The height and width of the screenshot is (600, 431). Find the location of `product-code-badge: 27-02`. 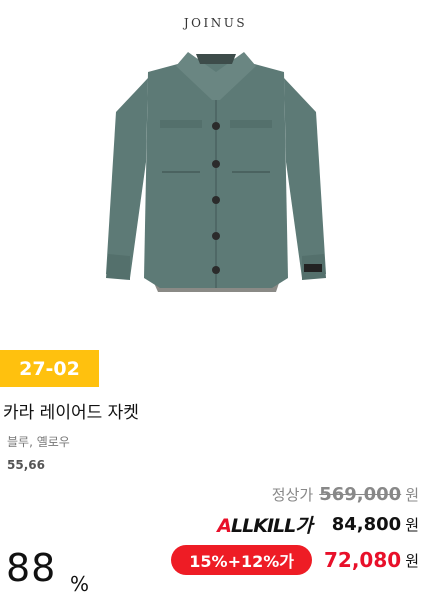

product-code-badge: 27-02 is located at coordinates (49, 368).